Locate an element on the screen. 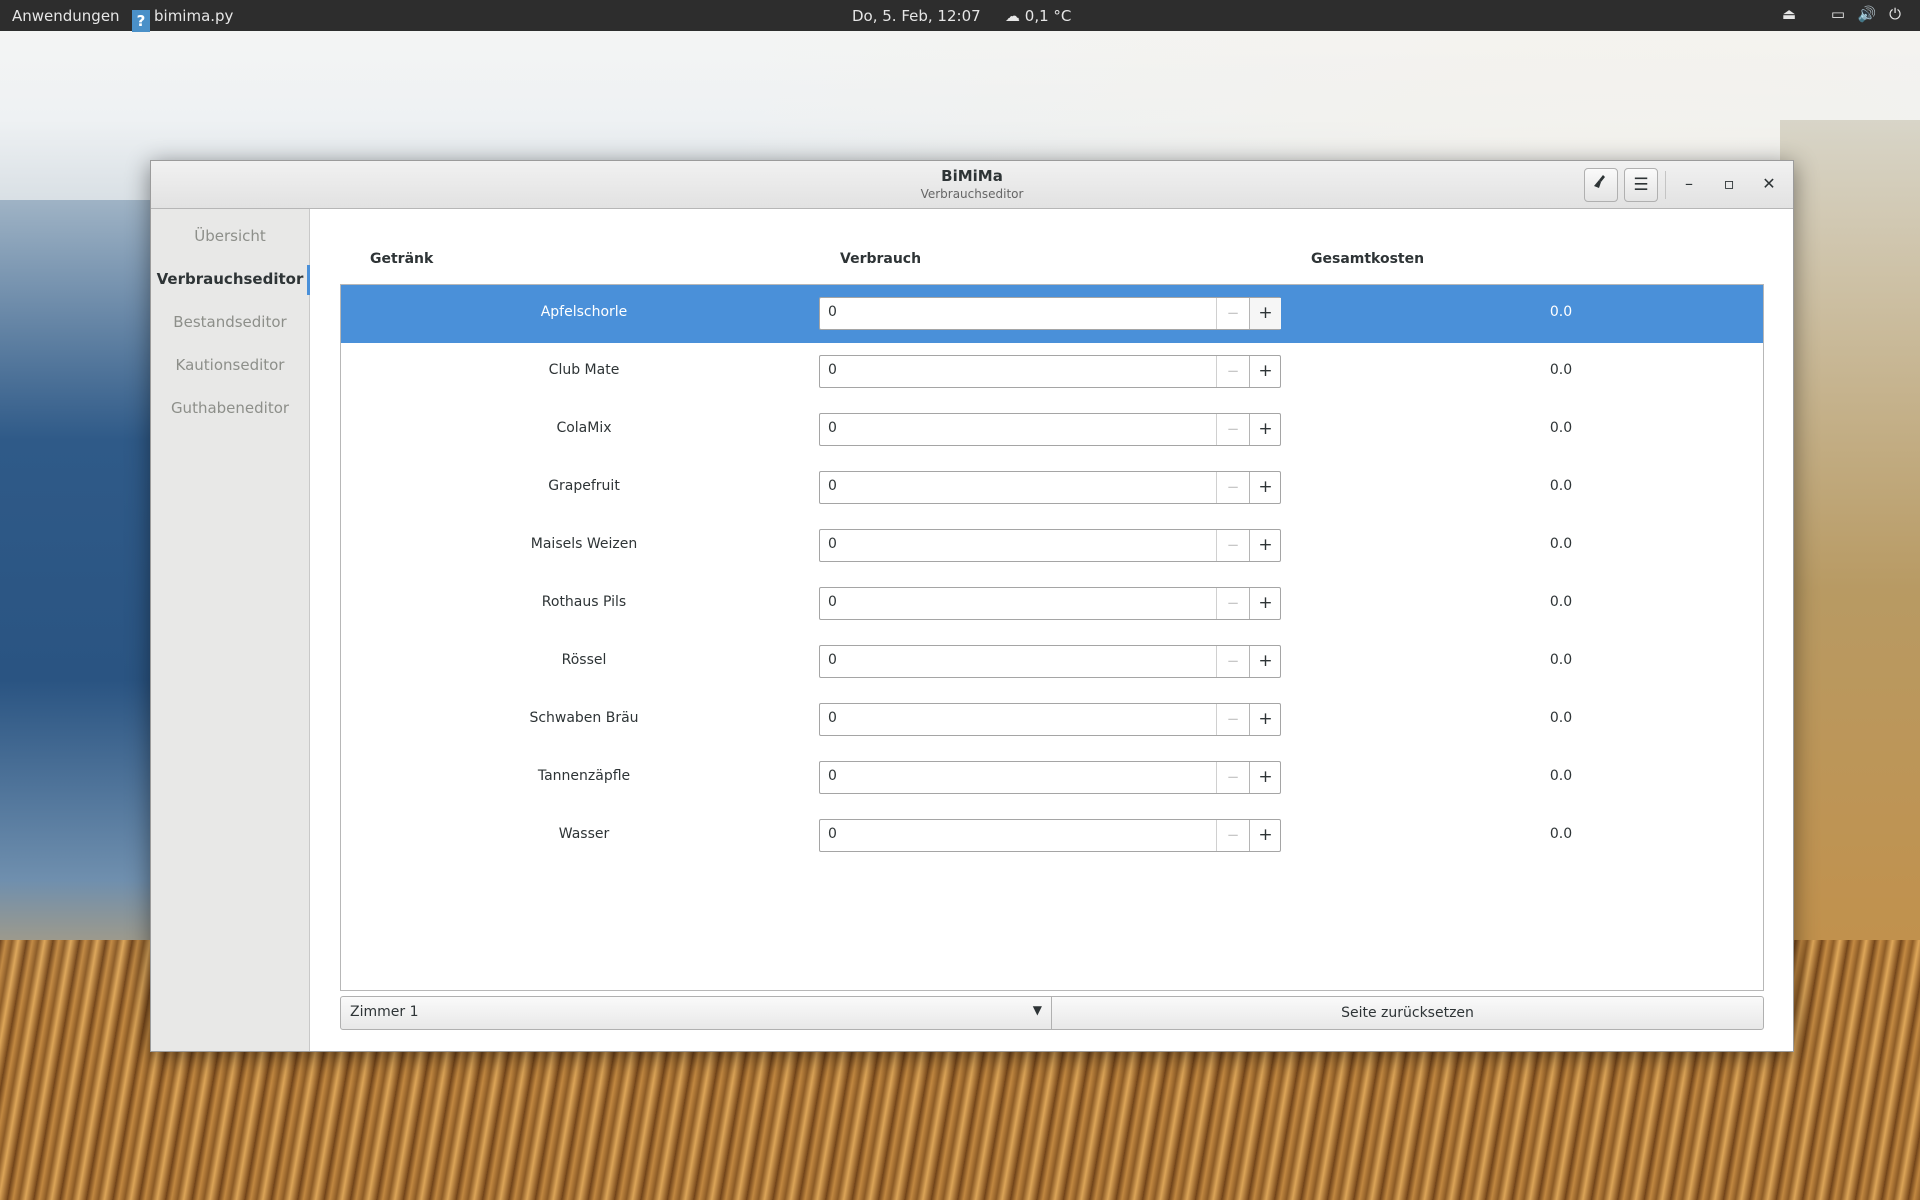 The width and height of the screenshot is (1920, 1200). table-row: Grapefruit 0 − + 0.0 is located at coordinates (1052, 488).